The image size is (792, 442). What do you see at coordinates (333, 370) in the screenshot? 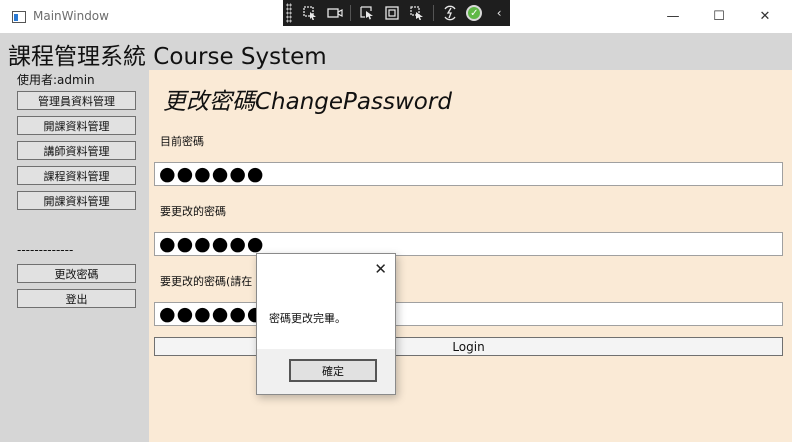
I see `dialog-ok-button: 確定` at bounding box center [333, 370].